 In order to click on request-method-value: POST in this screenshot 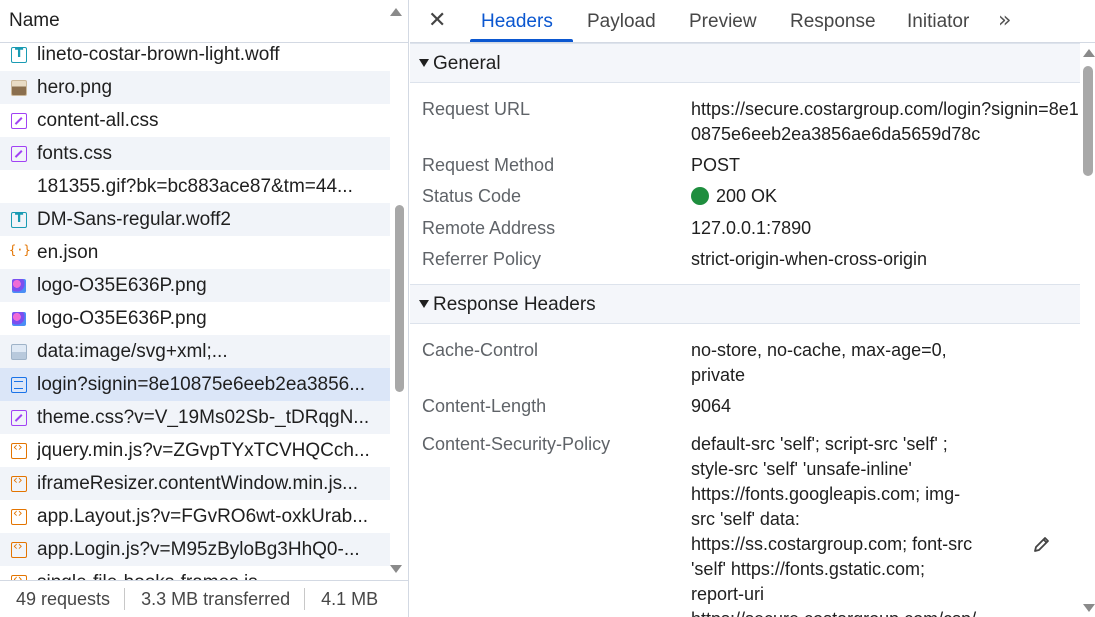, I will do `click(885, 165)`.